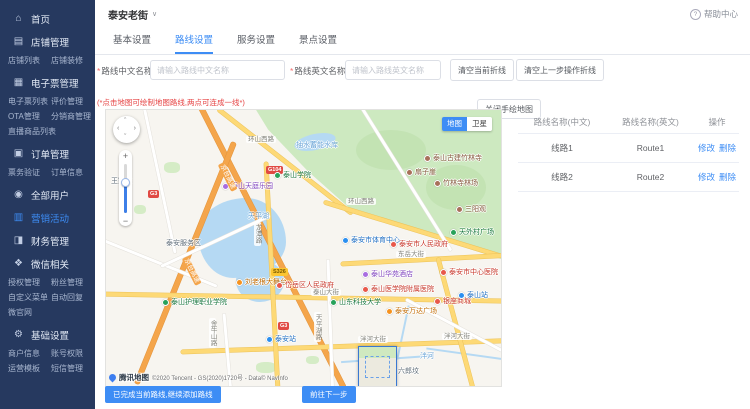 The width and height of the screenshot is (750, 409). What do you see at coordinates (163, 394) in the screenshot?
I see `finish-route-button: 已完成当前路线,继续添加路线` at bounding box center [163, 394].